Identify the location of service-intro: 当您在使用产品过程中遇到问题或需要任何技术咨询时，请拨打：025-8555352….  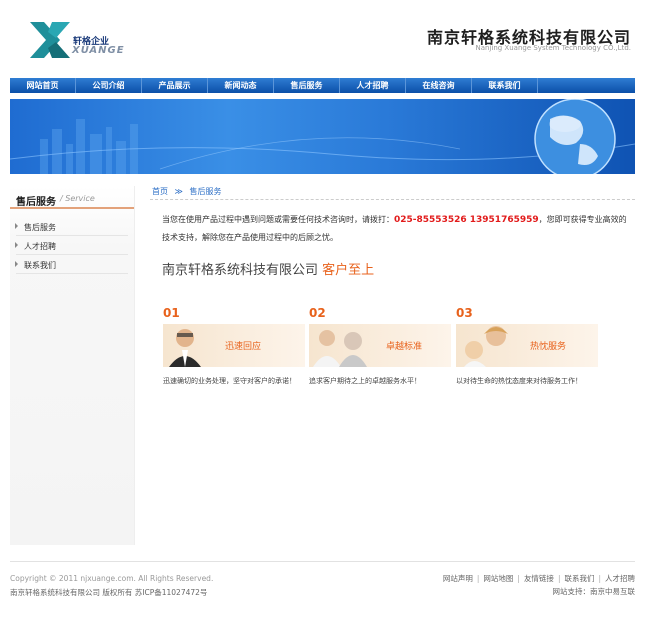
(397, 228).